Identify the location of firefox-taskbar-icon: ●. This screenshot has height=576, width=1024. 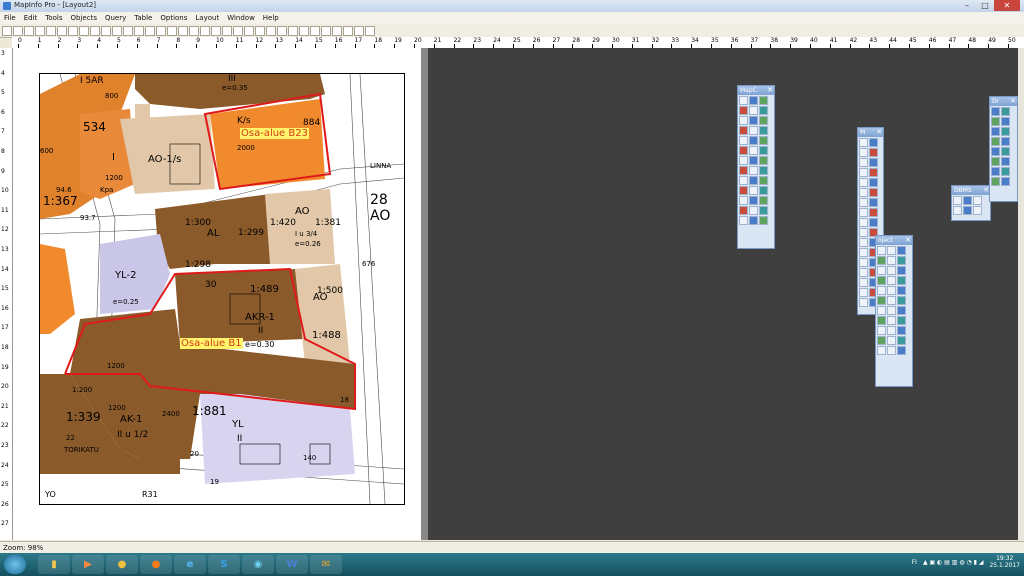
(156, 564).